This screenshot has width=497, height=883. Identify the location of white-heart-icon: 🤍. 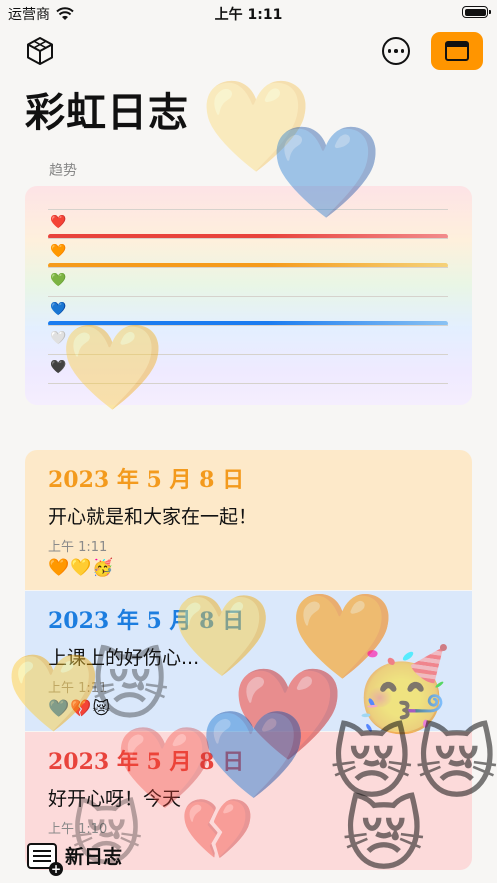
(58, 338).